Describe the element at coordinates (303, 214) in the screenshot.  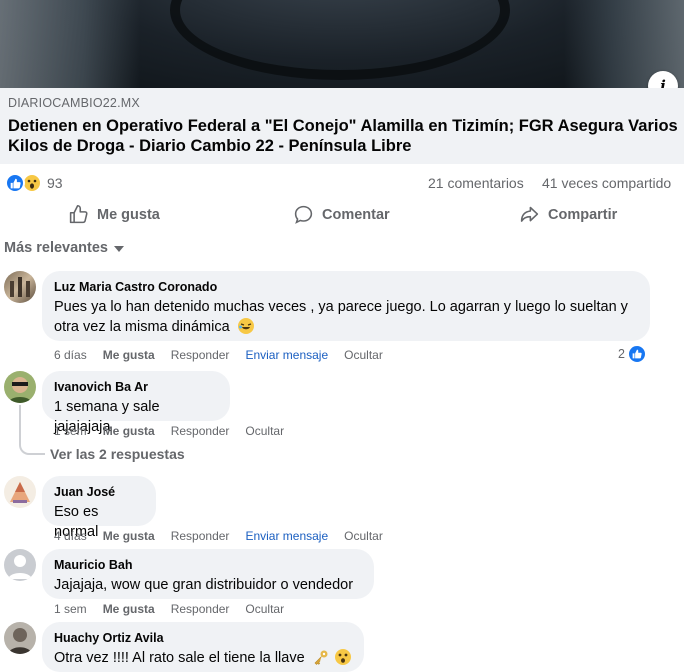
I see `comment-bubble-icon` at that location.